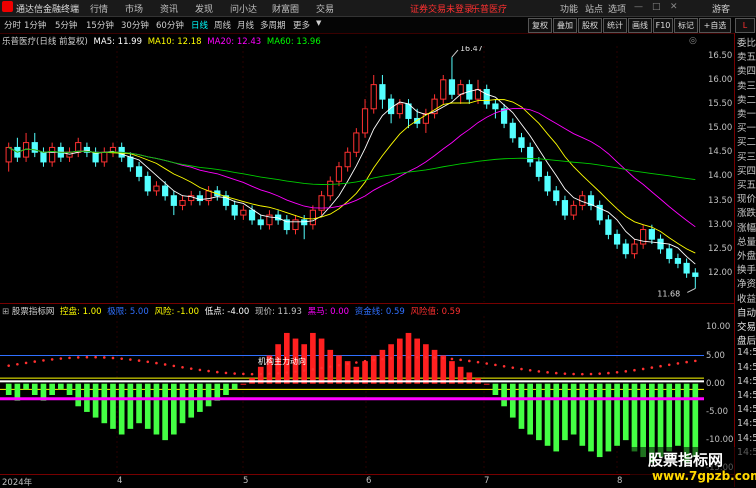 The width and height of the screenshot is (756, 488). I want to click on user-label: 游客, so click(721, 8).